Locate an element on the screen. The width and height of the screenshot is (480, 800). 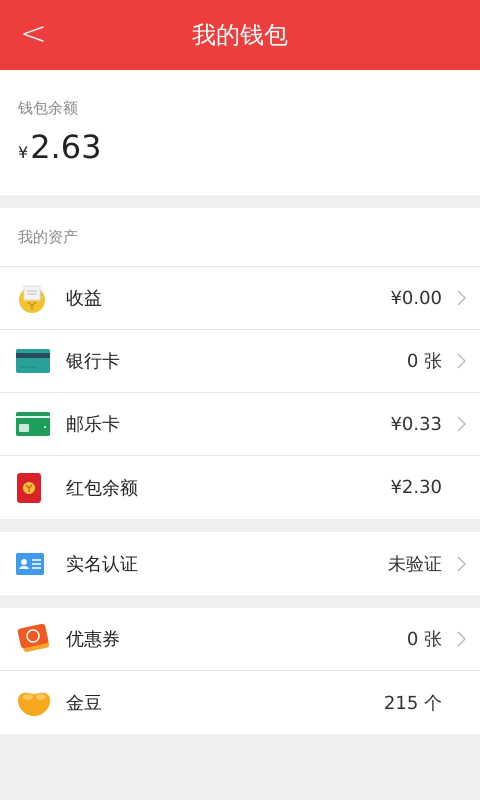
envelope-icon is located at coordinates (29, 488).